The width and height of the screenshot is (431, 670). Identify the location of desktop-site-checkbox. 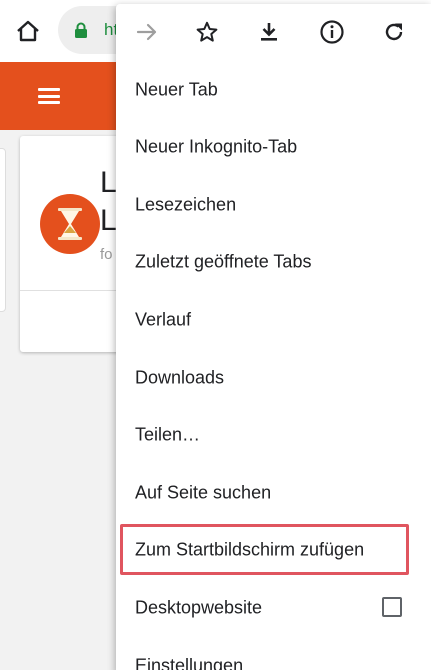
(392, 607).